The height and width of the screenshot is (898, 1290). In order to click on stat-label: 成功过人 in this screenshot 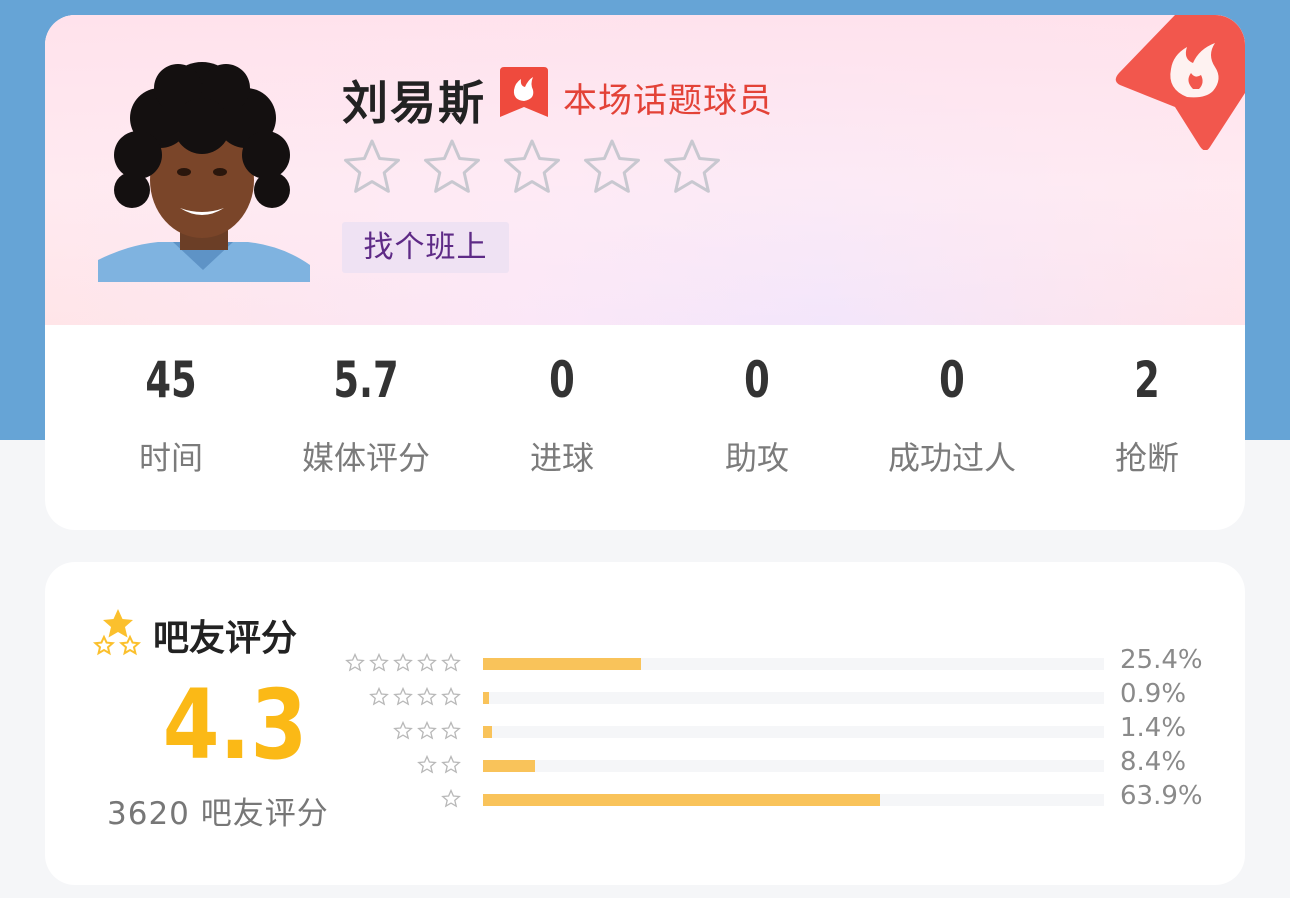, I will do `click(951, 458)`.